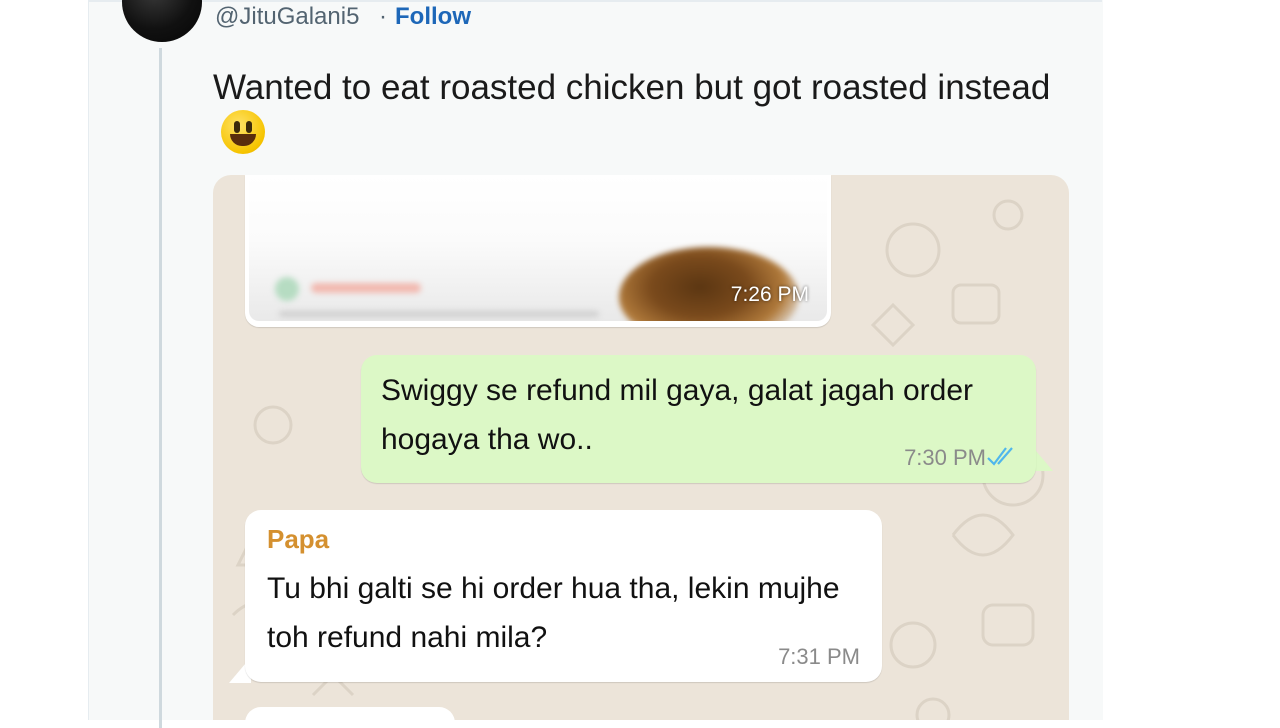 The width and height of the screenshot is (1280, 728). Describe the element at coordinates (366, 288) in the screenshot. I see `blurred-caption` at that location.